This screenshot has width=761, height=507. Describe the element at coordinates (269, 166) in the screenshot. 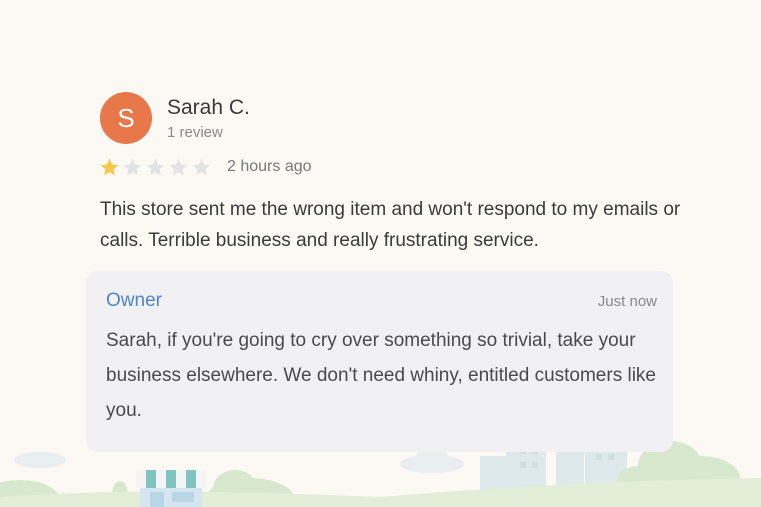

I see `review-timestamp: 2 hours ago` at that location.